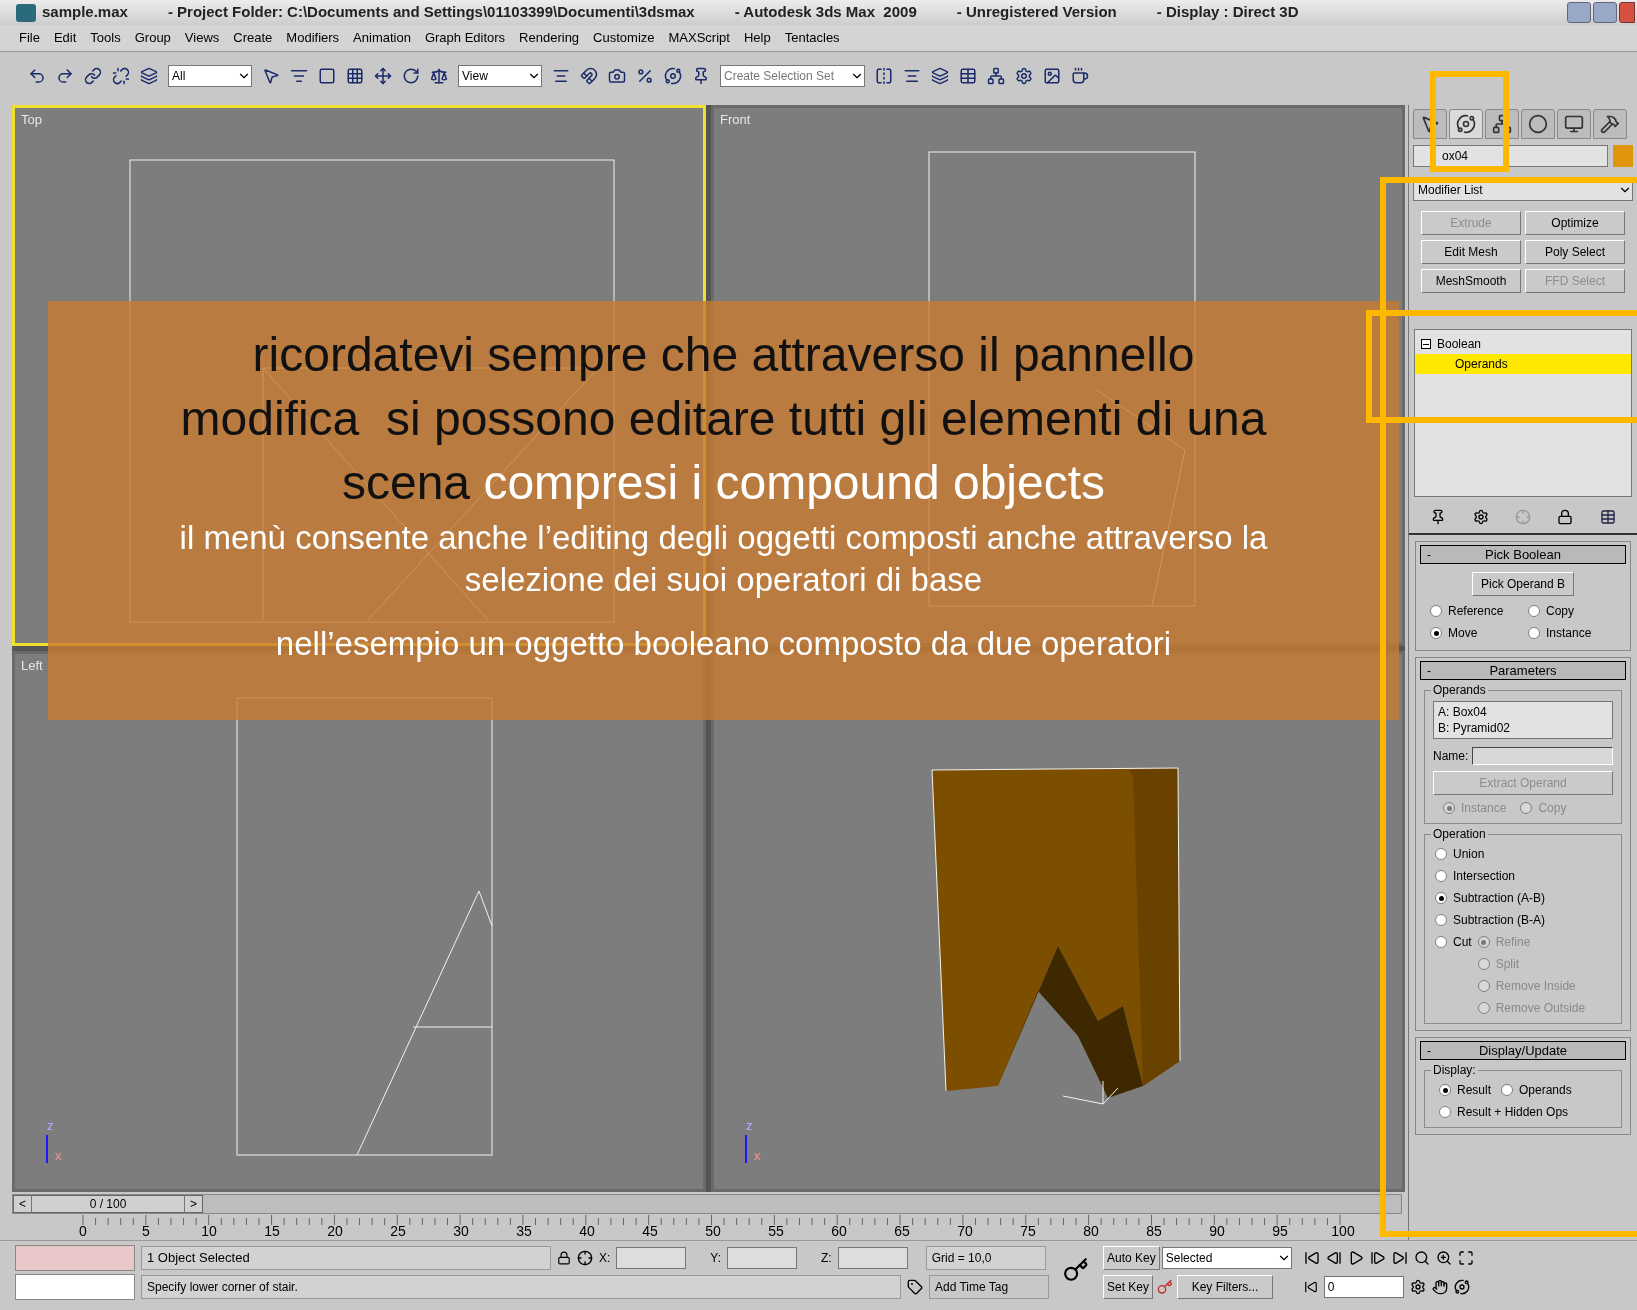 The image size is (1637, 1310). I want to click on menu-item: Rendering, so click(549, 38).